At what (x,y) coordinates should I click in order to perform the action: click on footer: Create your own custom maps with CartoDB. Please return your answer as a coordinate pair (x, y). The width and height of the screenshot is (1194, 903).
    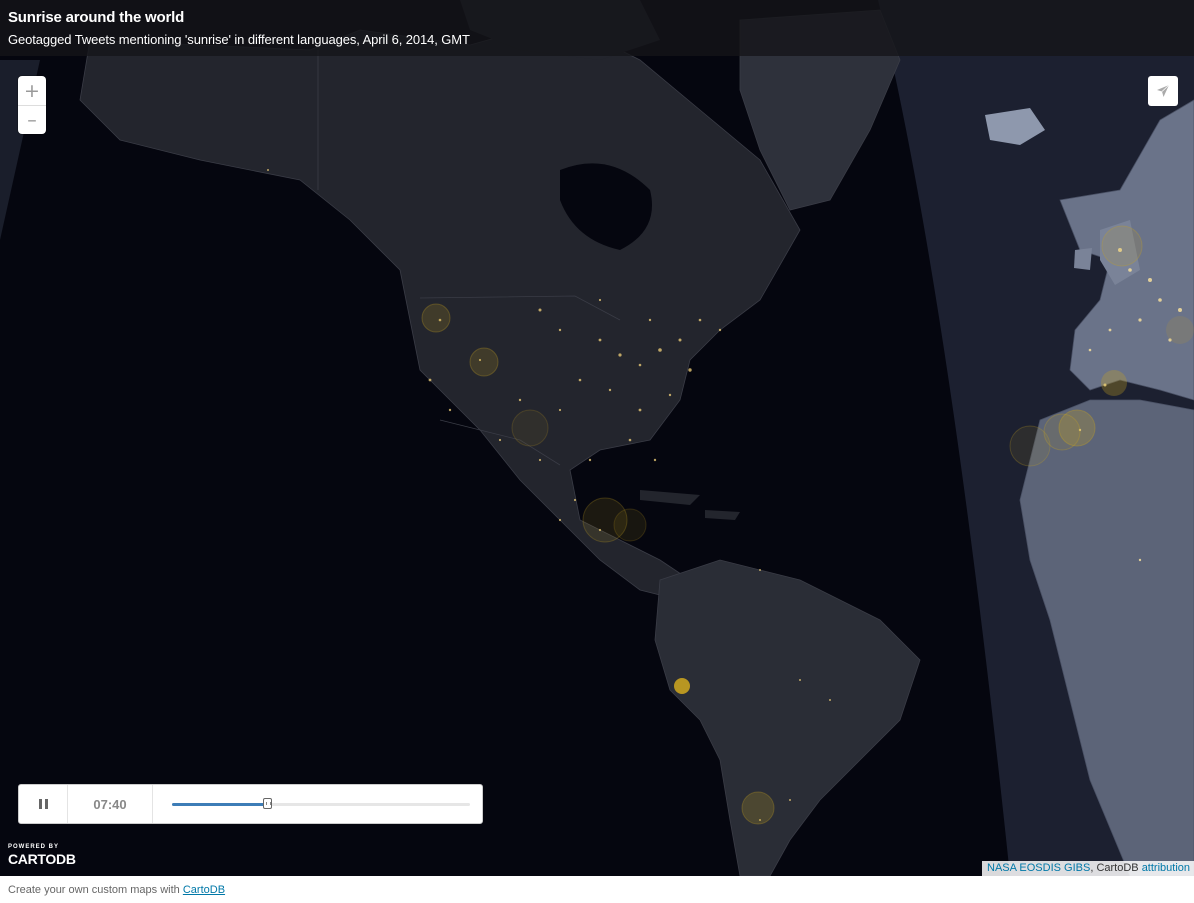
    Looking at the image, I should click on (116, 890).